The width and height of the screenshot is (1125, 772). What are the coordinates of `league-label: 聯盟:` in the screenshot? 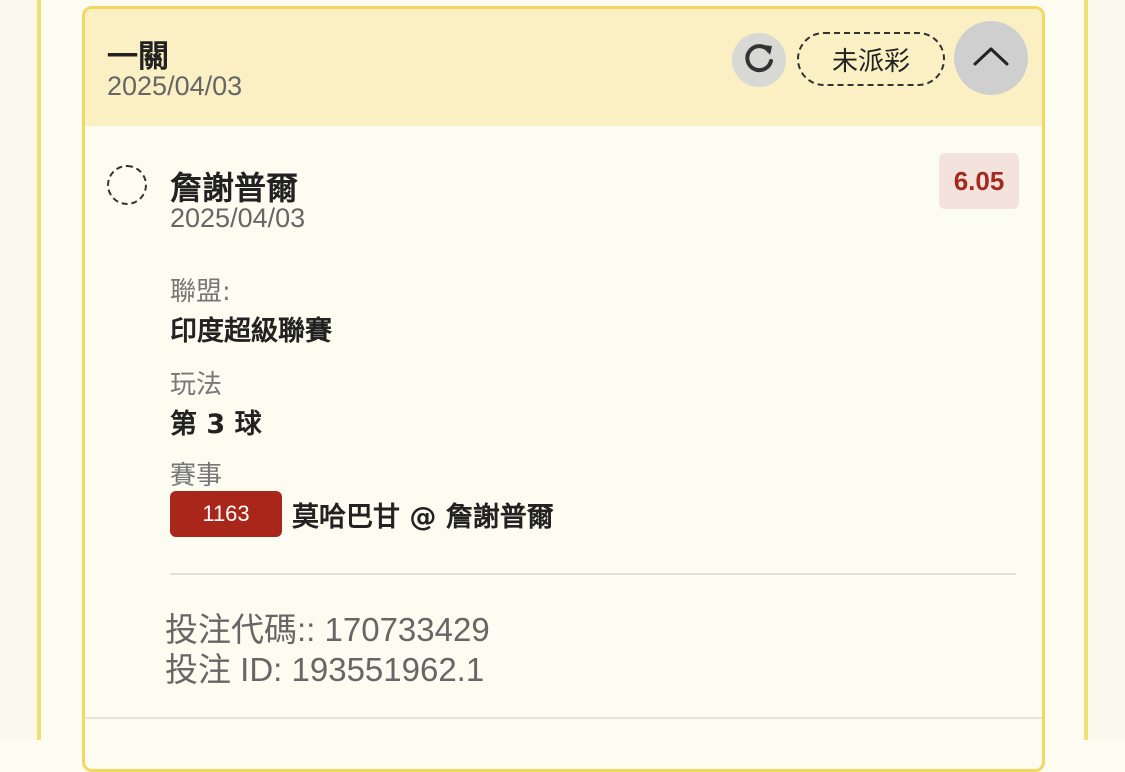 It's located at (200, 292).